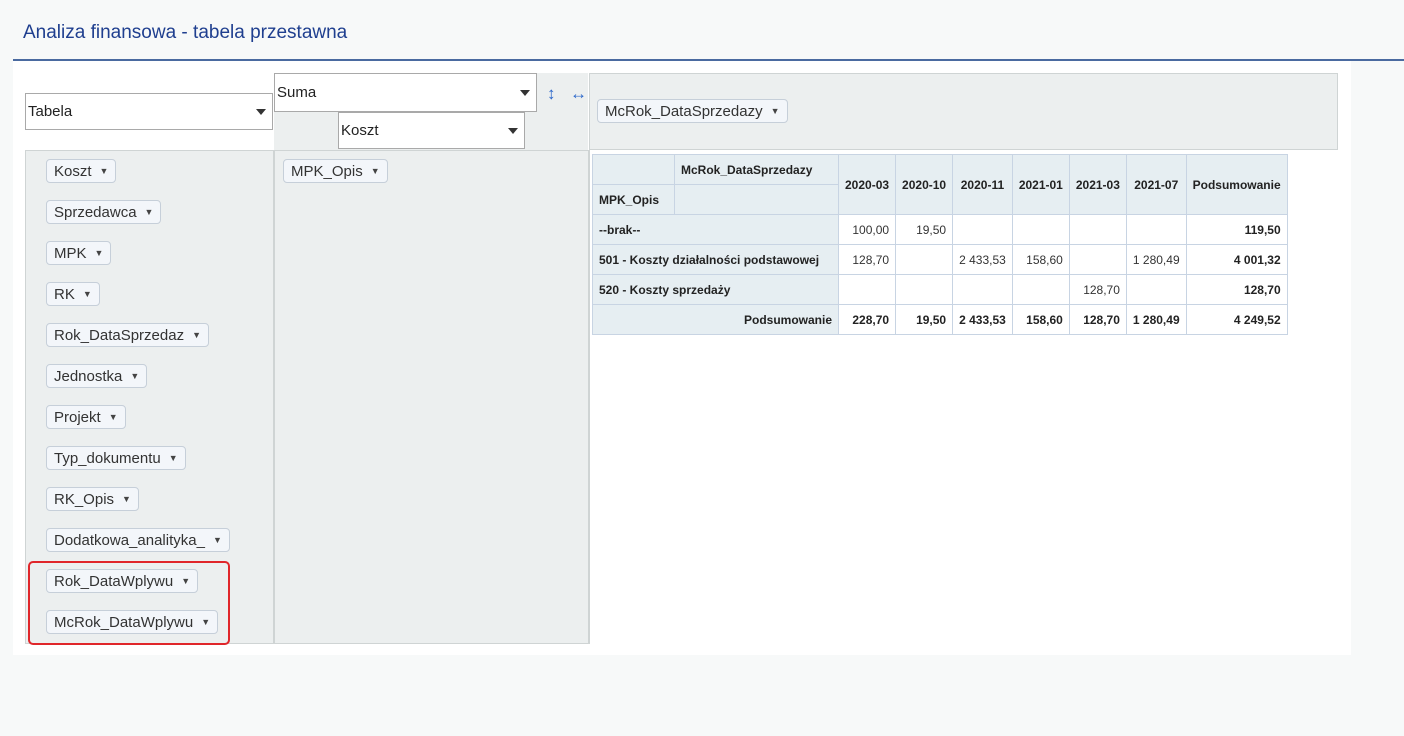 This screenshot has height=736, width=1404. What do you see at coordinates (405, 92) in the screenshot?
I see `aggregator-select: Suma` at bounding box center [405, 92].